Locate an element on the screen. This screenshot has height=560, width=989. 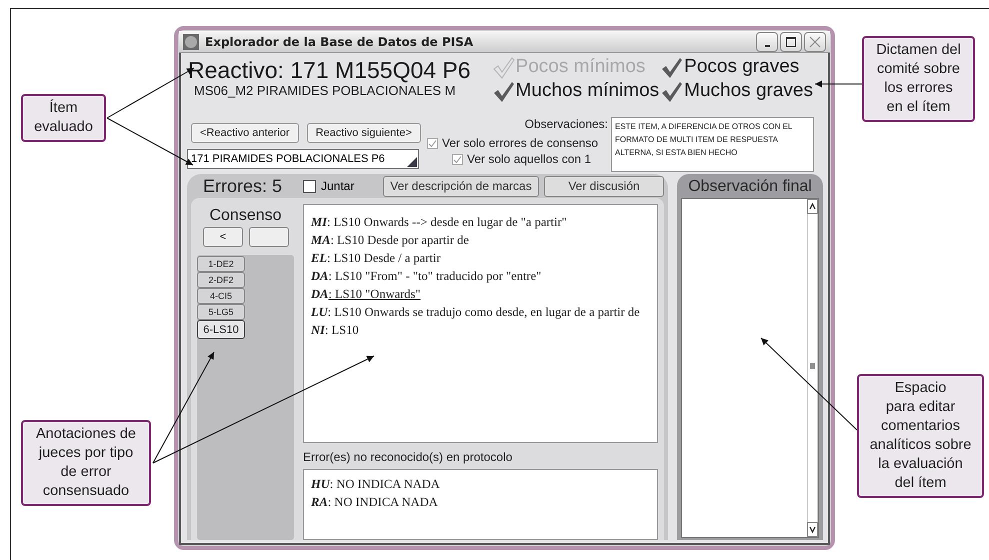
callout-box: Anotaciones de jueces por tipo de error consensuado is located at coordinates (86, 463).